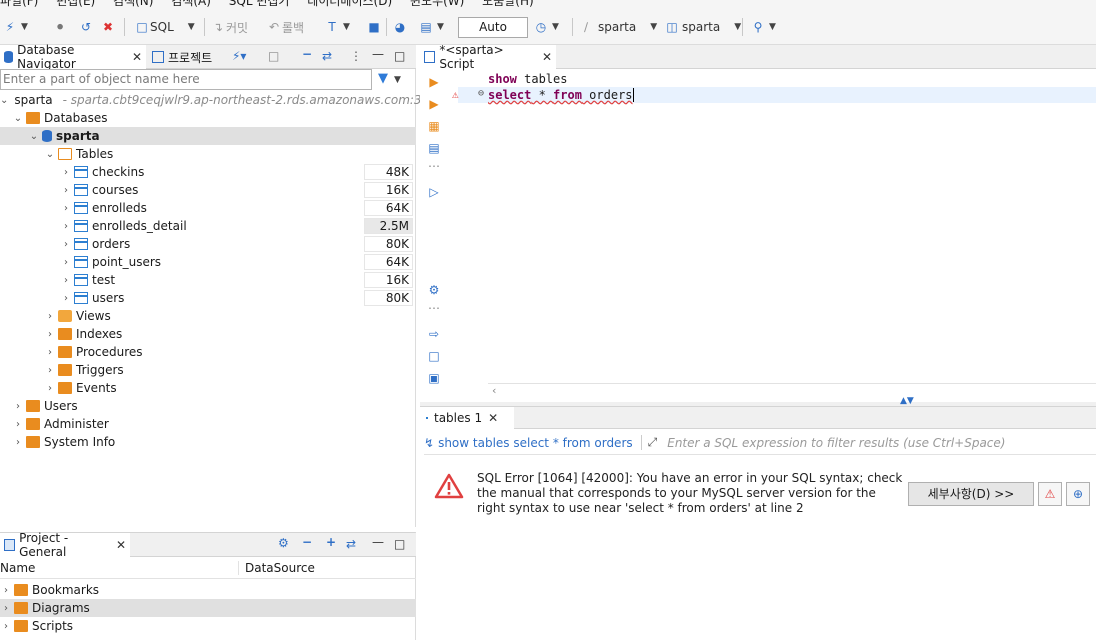  Describe the element at coordinates (546, 27) in the screenshot. I see `history-button: ◷ ▼` at that location.